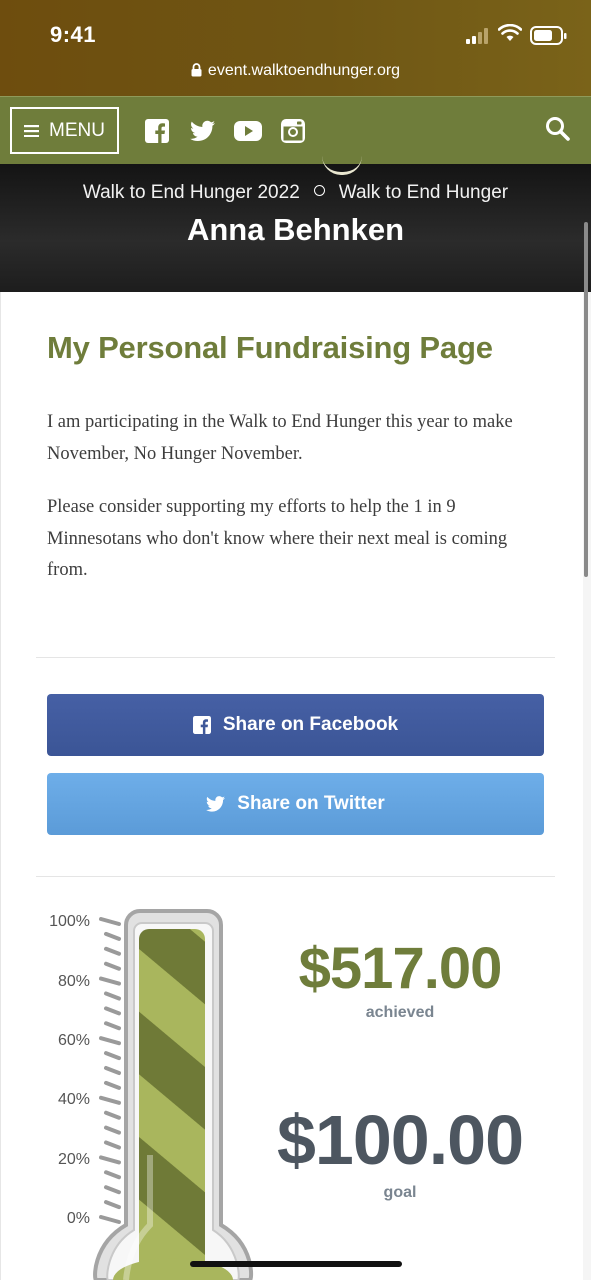 This screenshot has width=591, height=1280. I want to click on menu-label: MENU, so click(77, 130).